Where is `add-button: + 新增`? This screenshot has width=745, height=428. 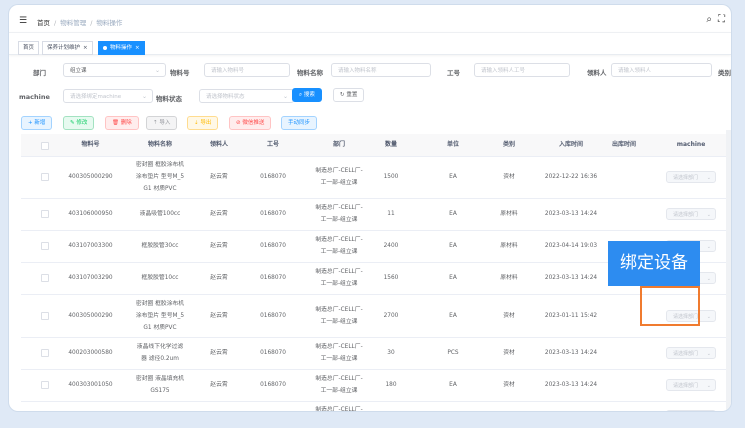 add-button: + 新增 is located at coordinates (37, 123).